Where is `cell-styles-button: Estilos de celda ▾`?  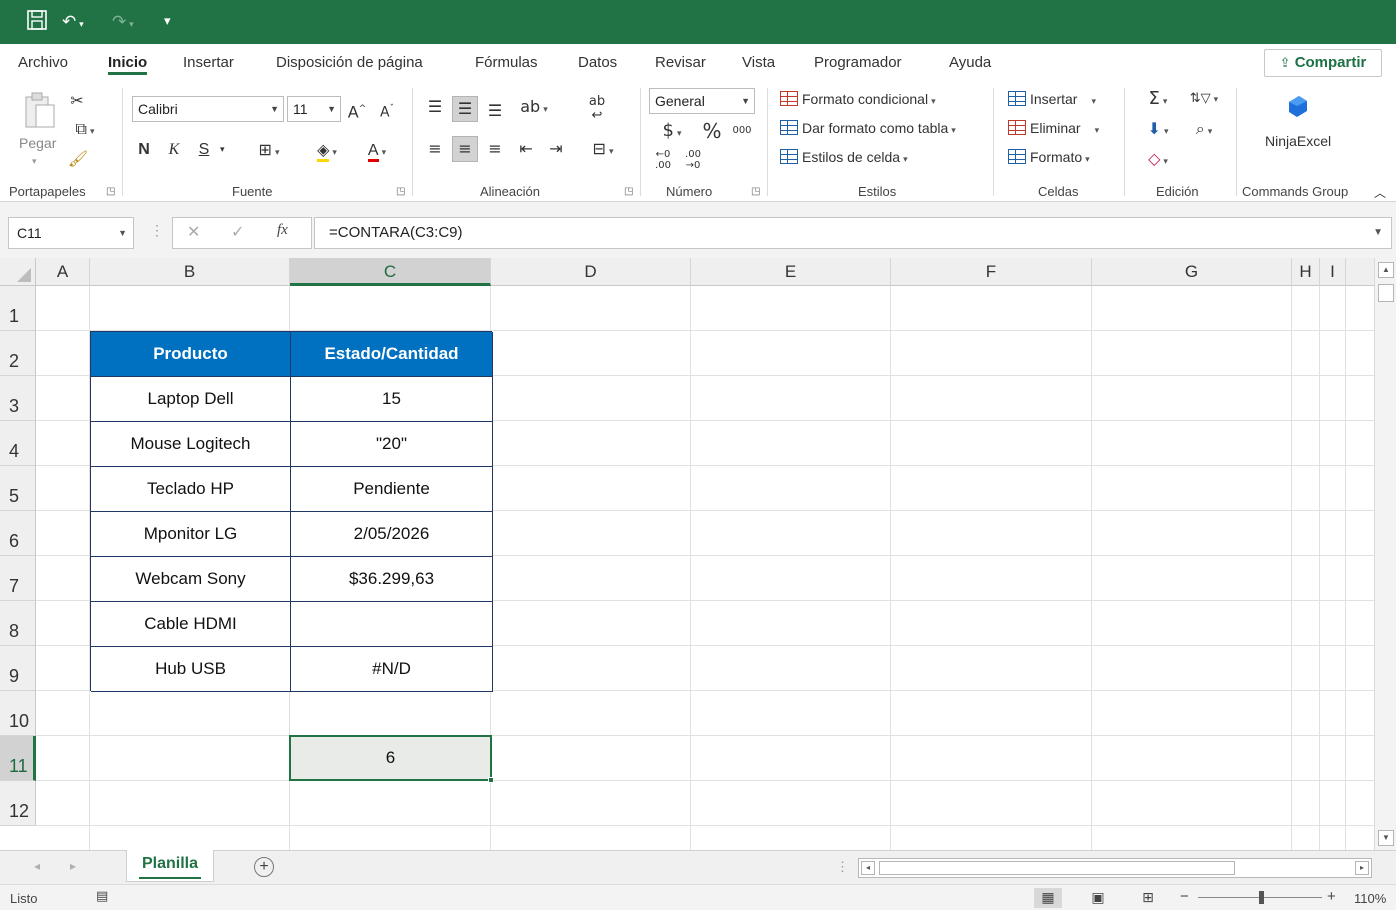 cell-styles-button: Estilos de celda ▾ is located at coordinates (844, 158).